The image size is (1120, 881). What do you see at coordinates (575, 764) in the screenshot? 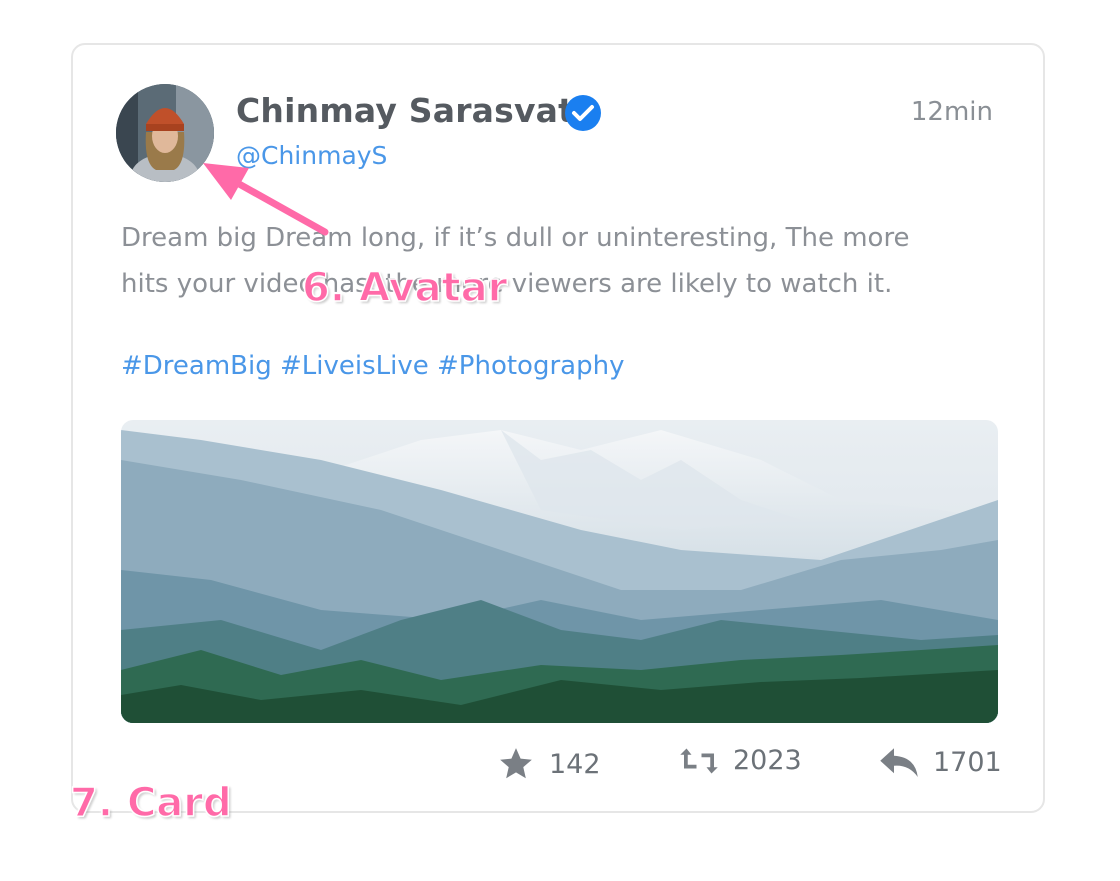
I see `favorite-count: 142` at bounding box center [575, 764].